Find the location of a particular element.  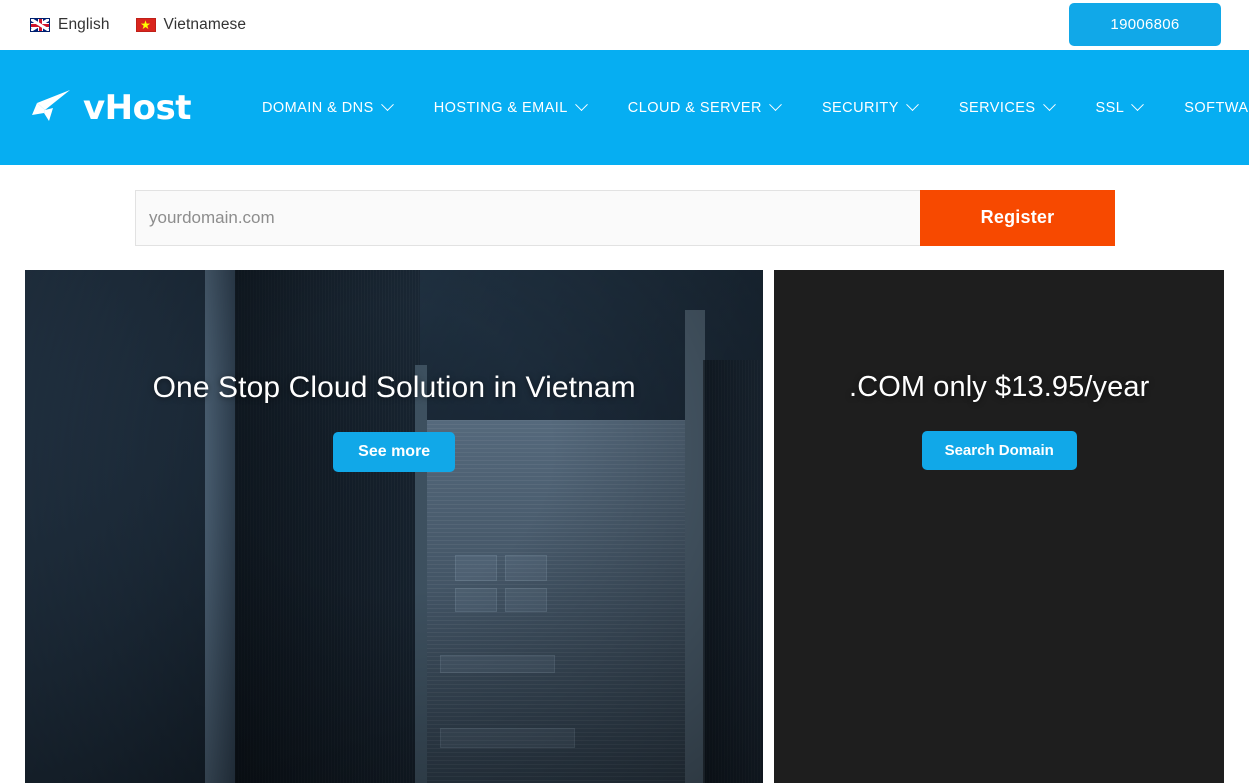

nav-item-hosting-email: HOSTING & EMAIL is located at coordinates (510, 107).